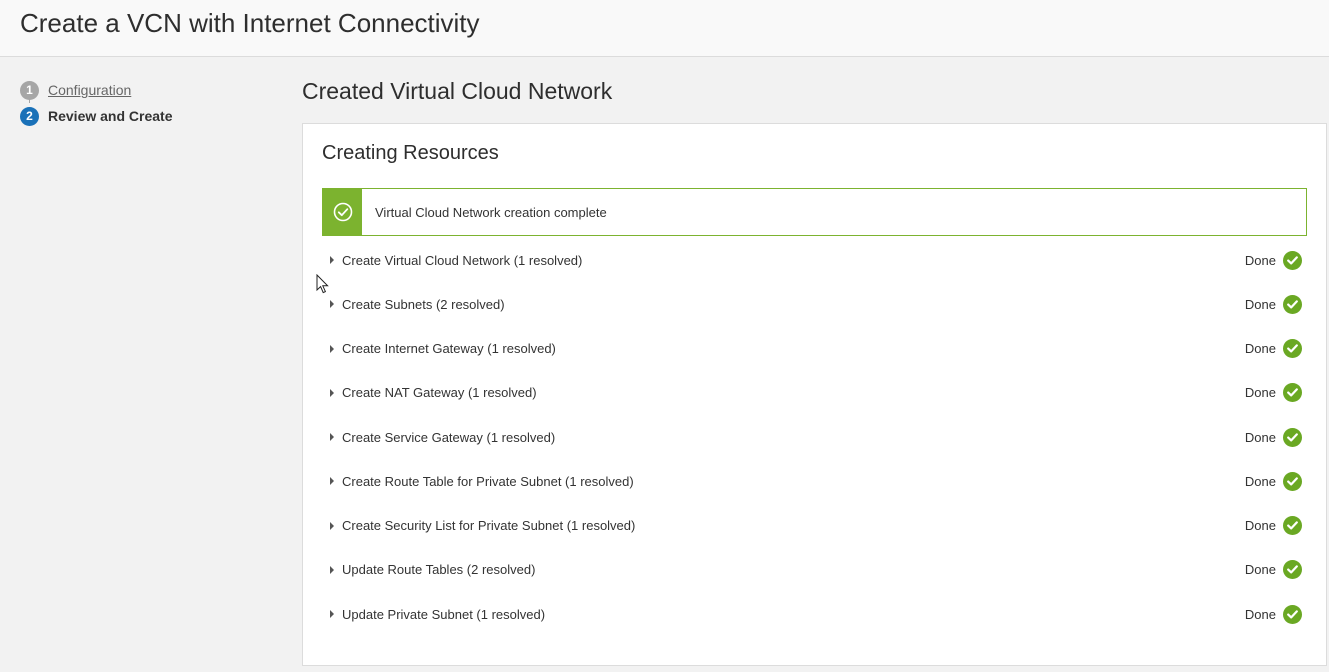 Image resolution: width=1329 pixels, height=672 pixels. I want to click on section-title: Created Virtual Cloud Network, so click(457, 91).